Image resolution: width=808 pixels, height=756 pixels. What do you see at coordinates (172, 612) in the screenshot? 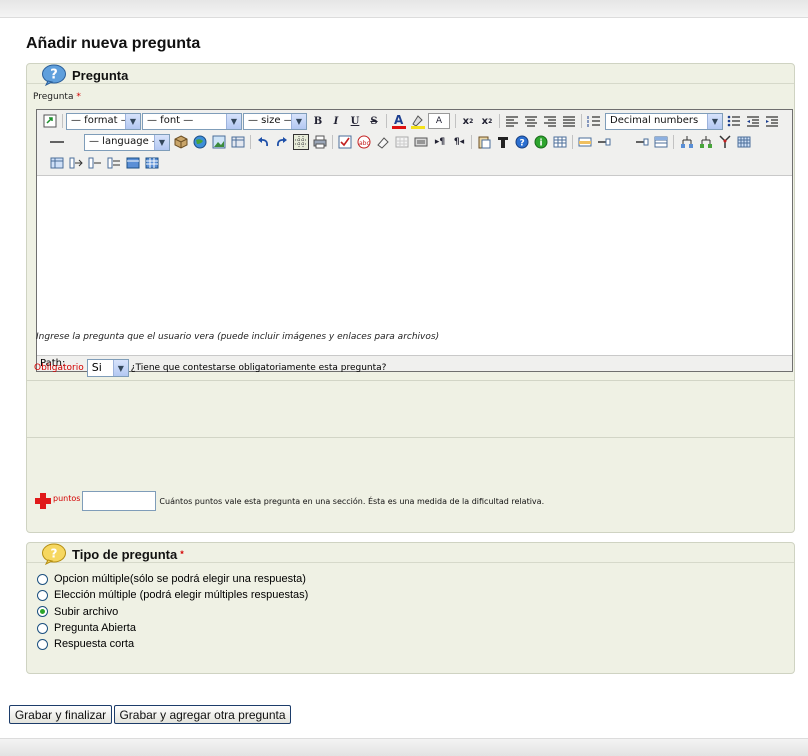
I see `radio-option-subir-archivo: Subir archivo` at bounding box center [172, 612].